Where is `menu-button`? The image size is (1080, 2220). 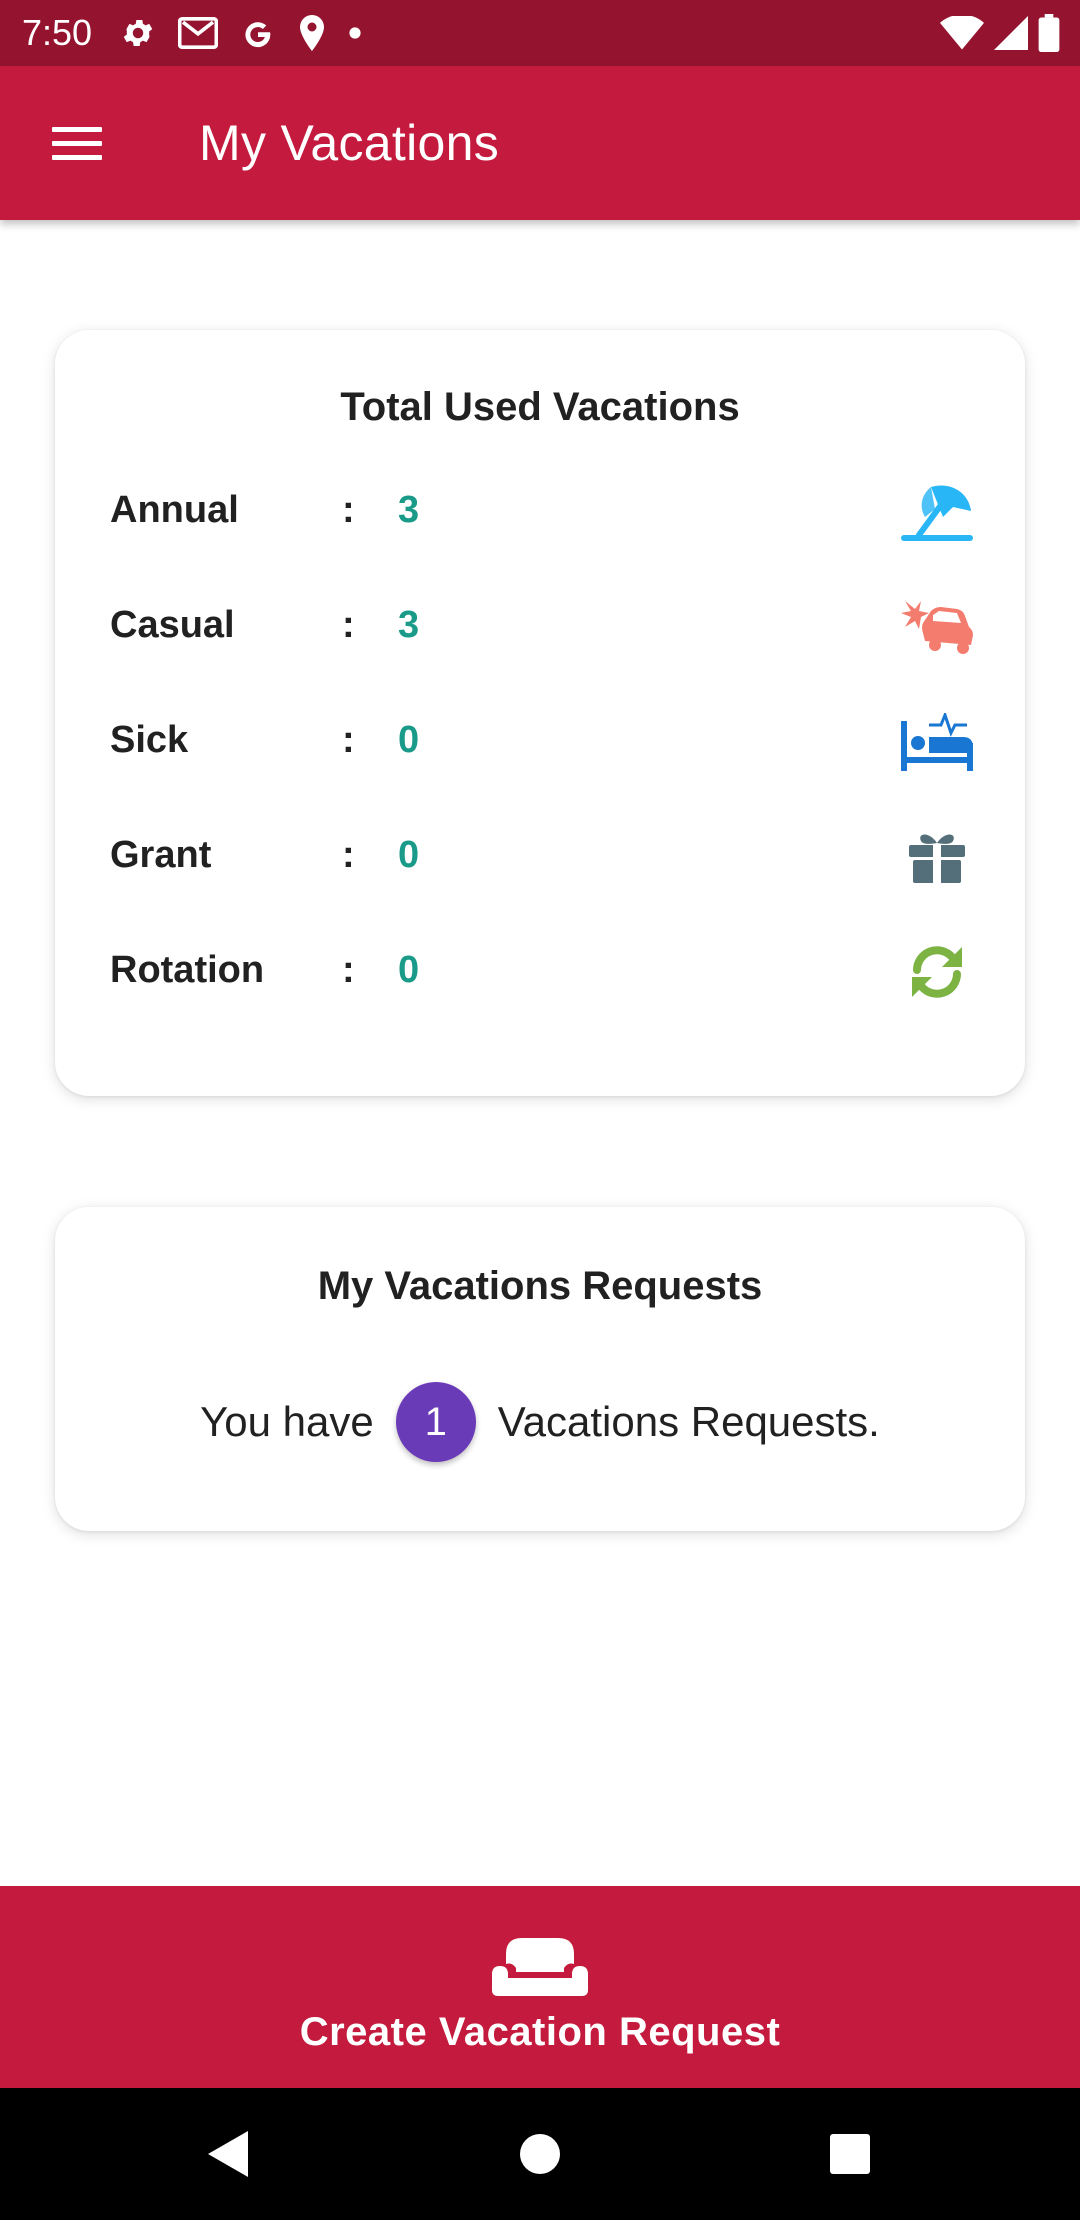
menu-button is located at coordinates (77, 143).